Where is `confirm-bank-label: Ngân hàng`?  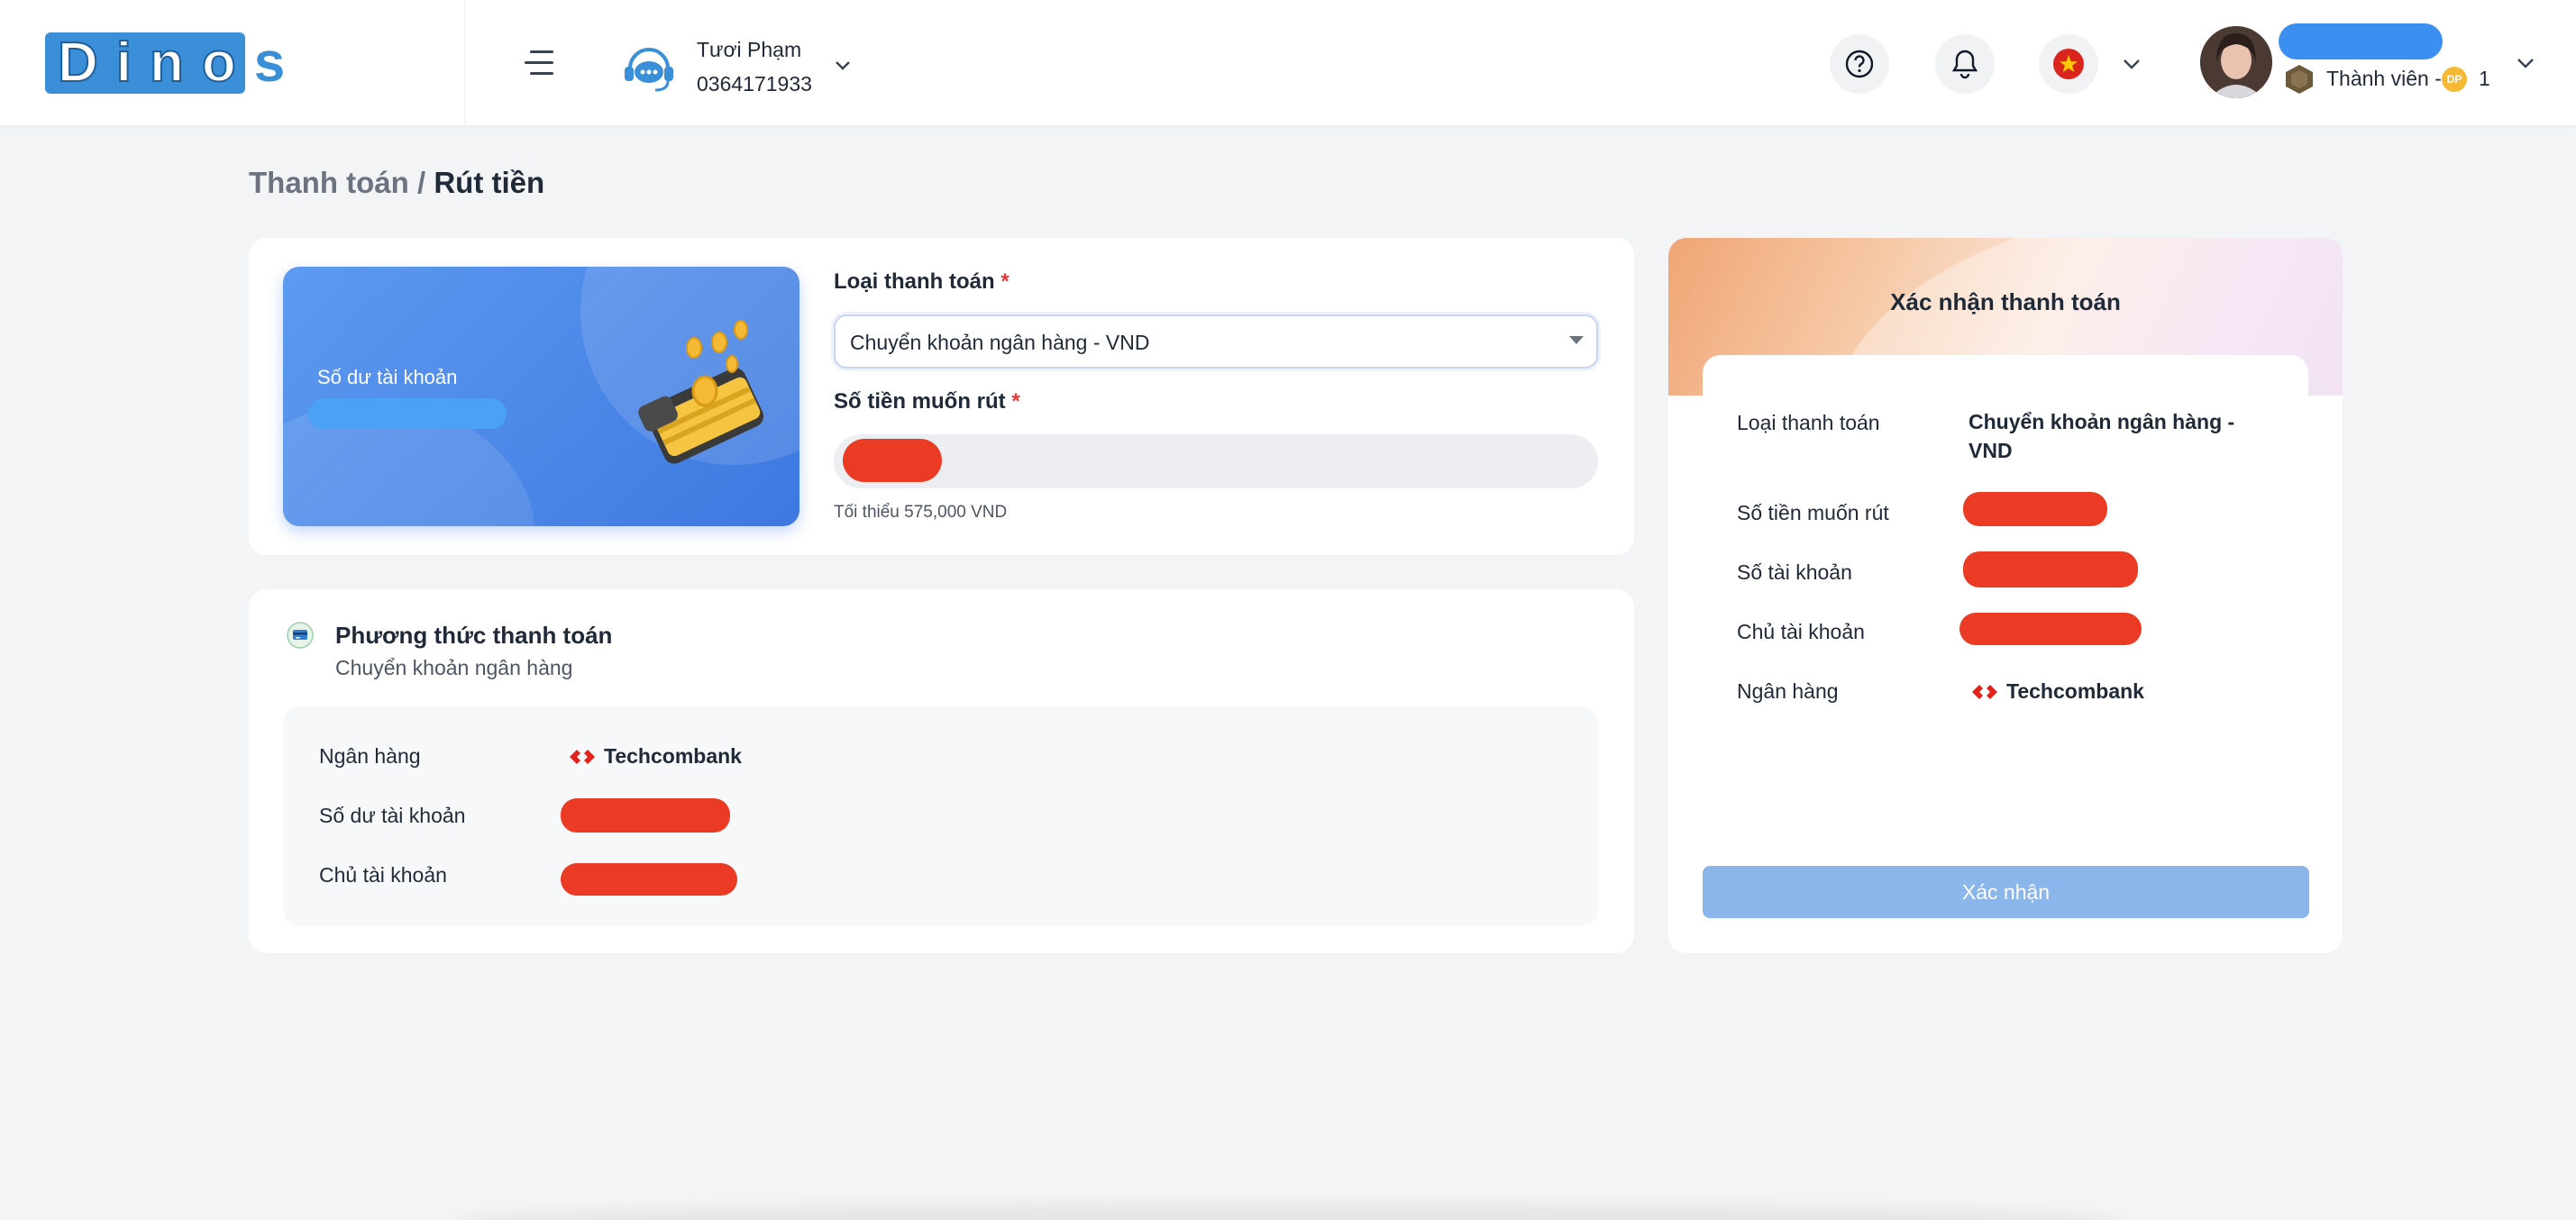 confirm-bank-label: Ngân hàng is located at coordinates (1788, 691).